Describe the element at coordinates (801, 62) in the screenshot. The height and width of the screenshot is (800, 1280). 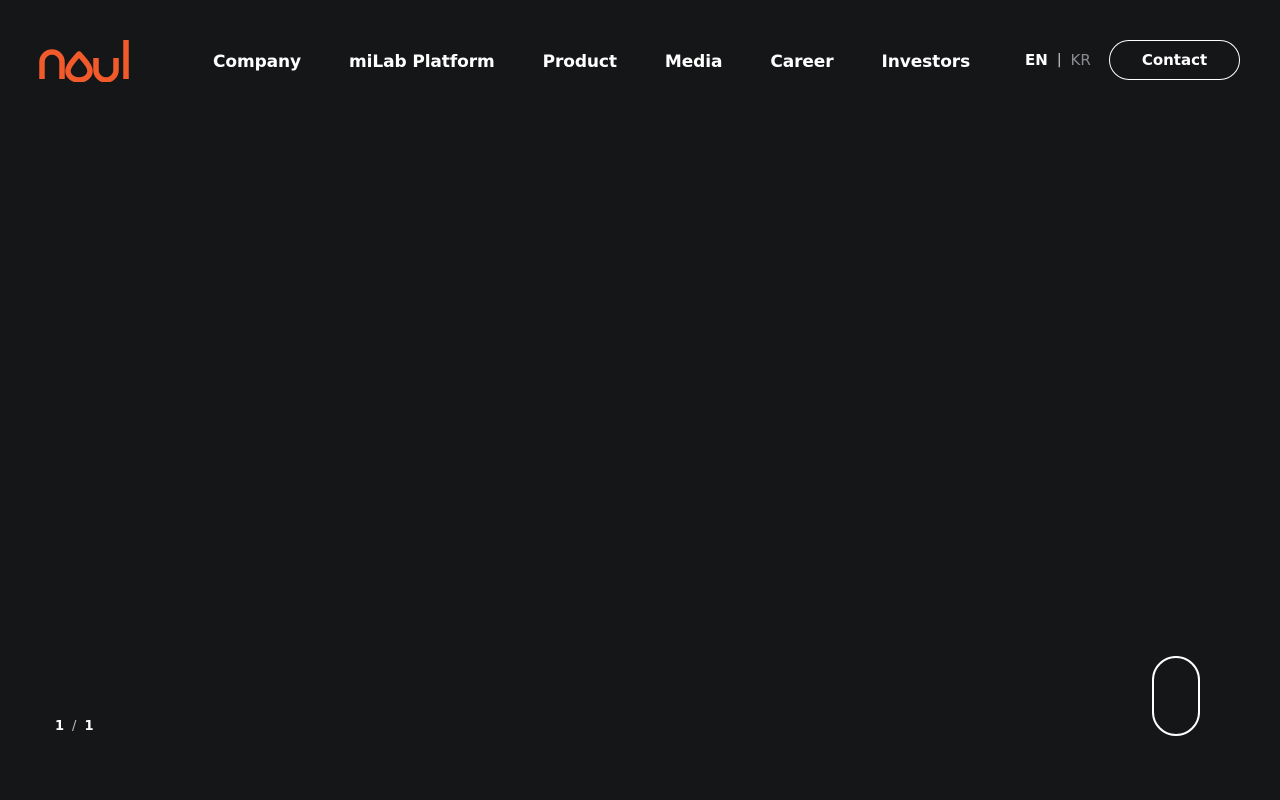
I see `nav-item-career: Career` at that location.